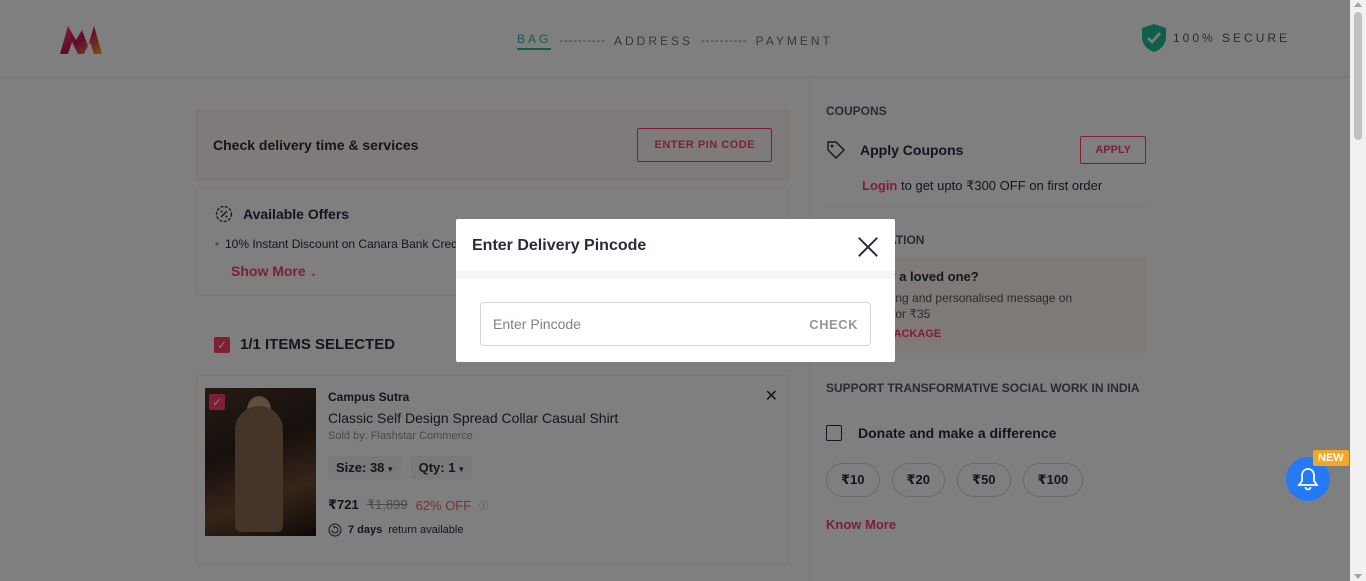  What do you see at coordinates (1358, 76) in the screenshot?
I see `scrollbar-thumb` at bounding box center [1358, 76].